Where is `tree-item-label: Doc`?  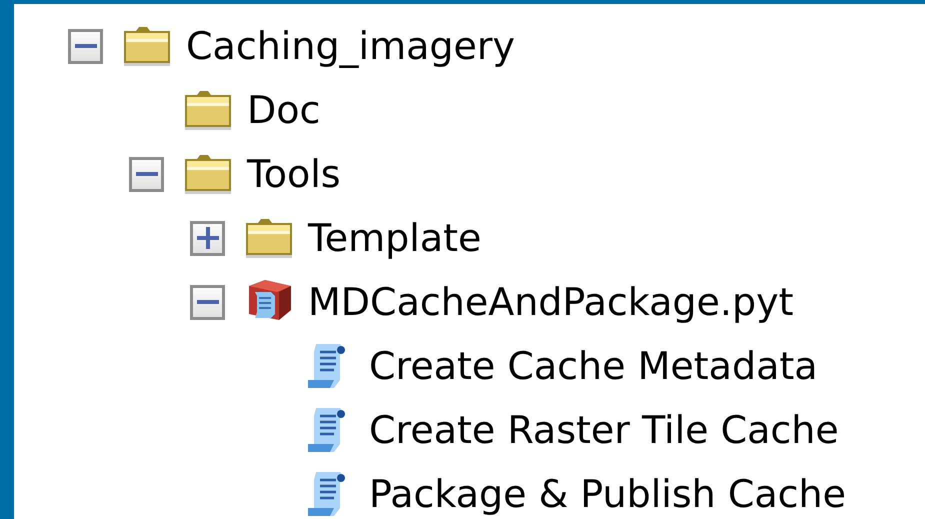 tree-item-label: Doc is located at coordinates (283, 110).